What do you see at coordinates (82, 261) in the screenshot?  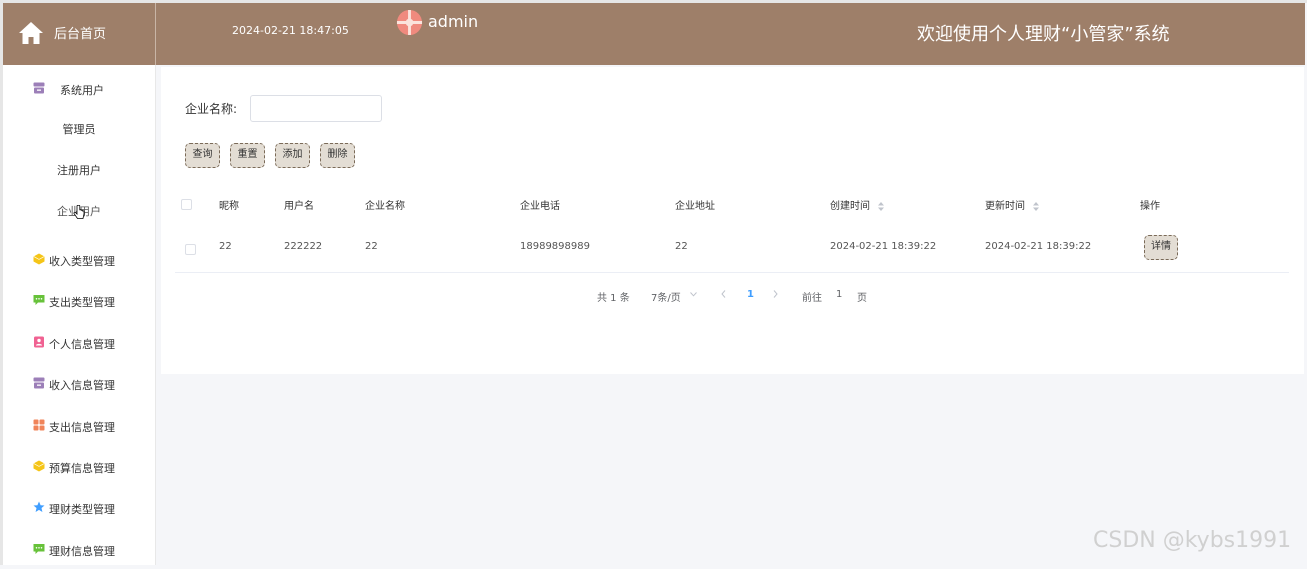 I see `sidebar-item-label: 收入类型管理` at bounding box center [82, 261].